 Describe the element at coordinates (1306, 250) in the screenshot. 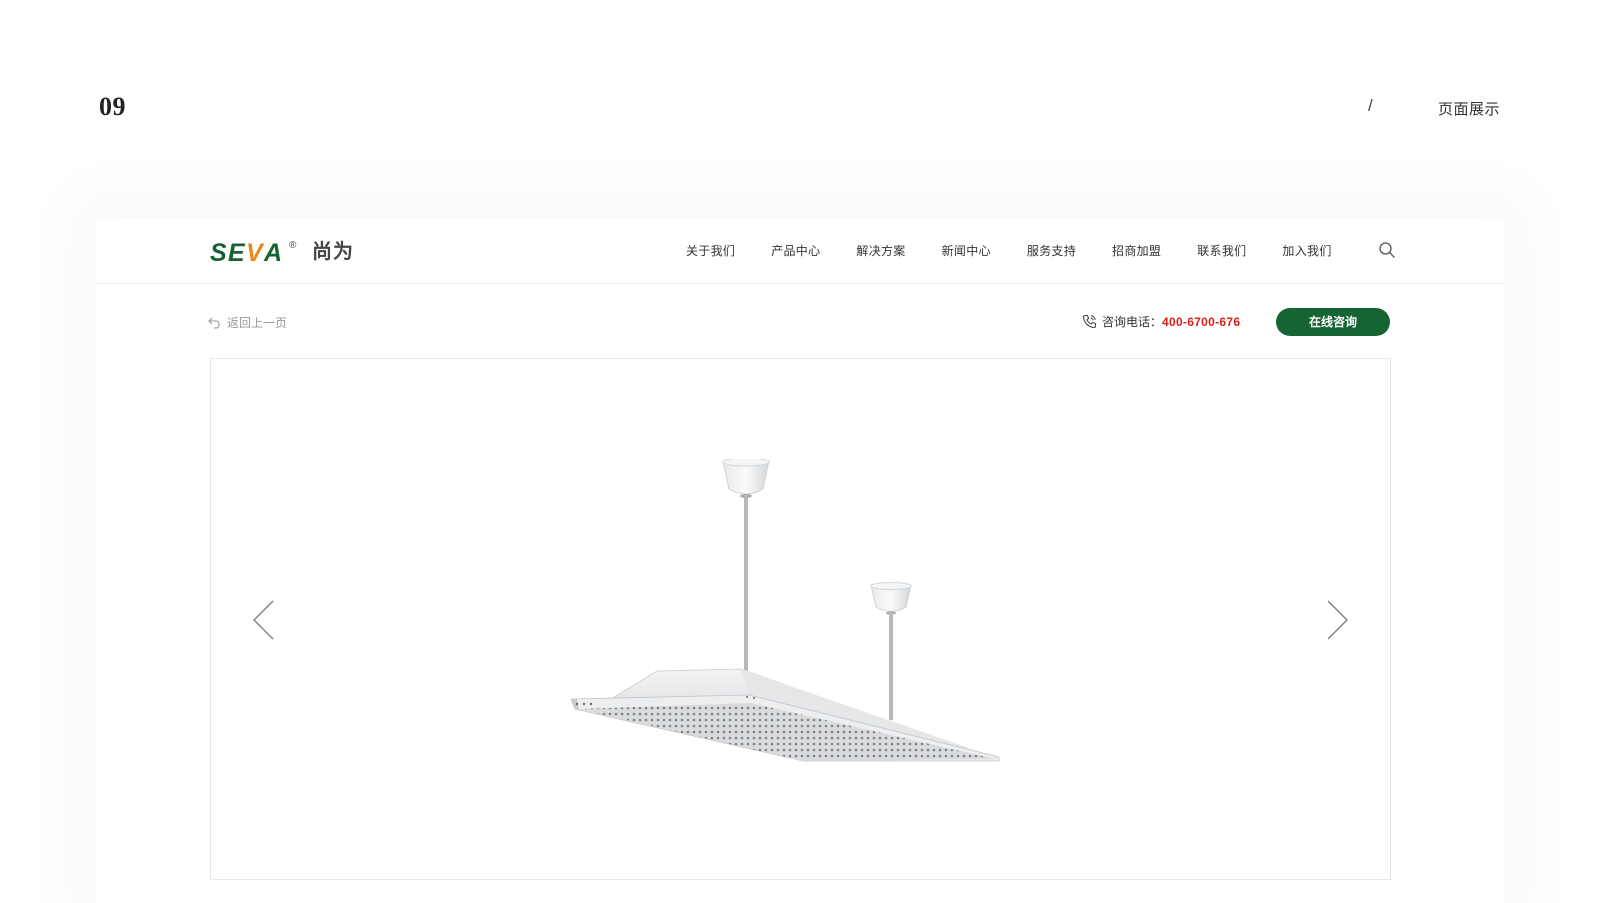

I see `nav-join: 加入我们` at that location.